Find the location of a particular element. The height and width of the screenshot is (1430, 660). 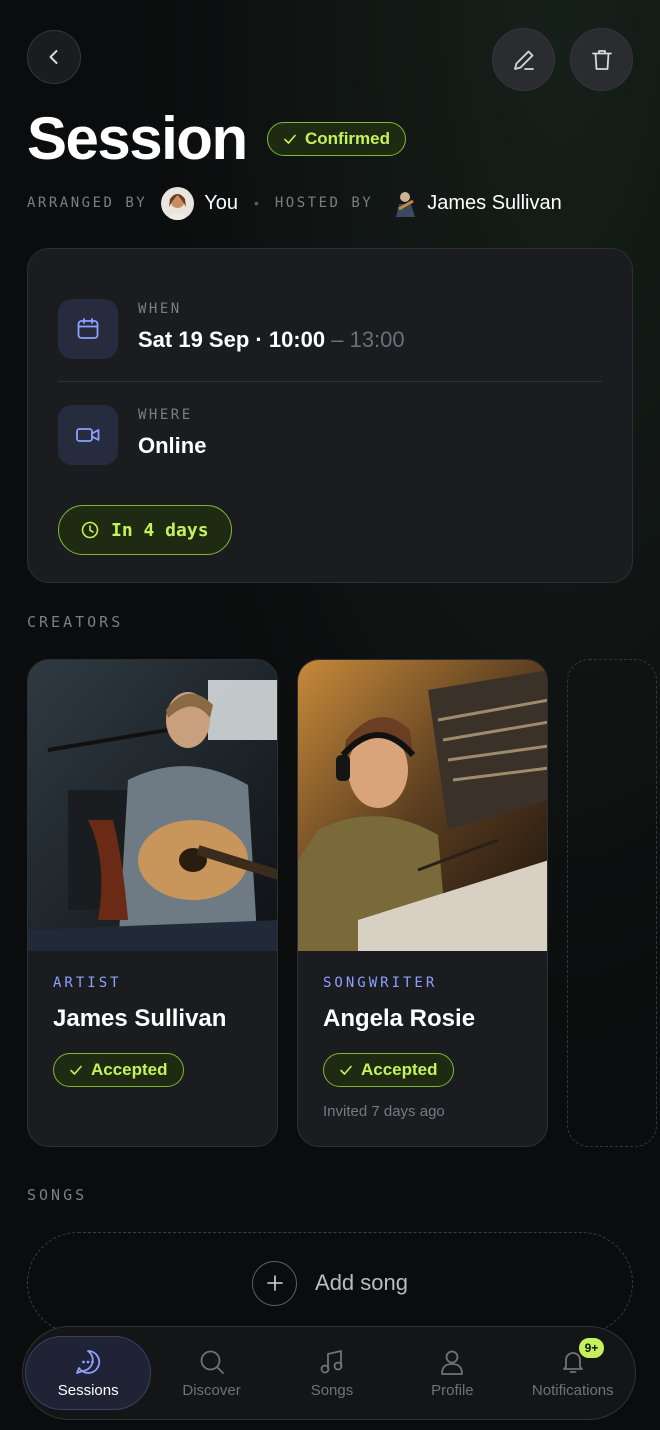

add-creator-slot is located at coordinates (612, 903).